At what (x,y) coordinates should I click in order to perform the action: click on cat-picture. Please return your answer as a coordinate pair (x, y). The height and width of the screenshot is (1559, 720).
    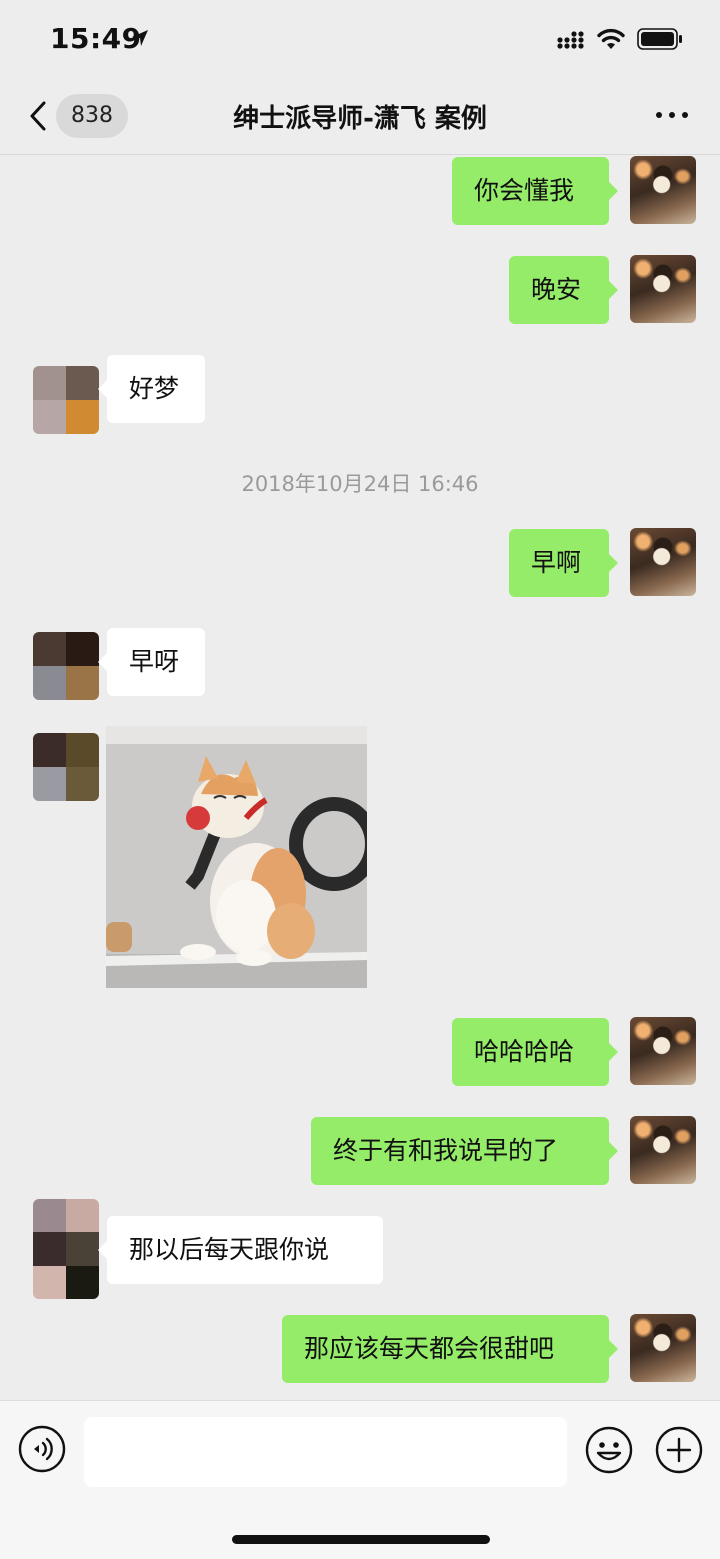
    Looking at the image, I should click on (236, 857).